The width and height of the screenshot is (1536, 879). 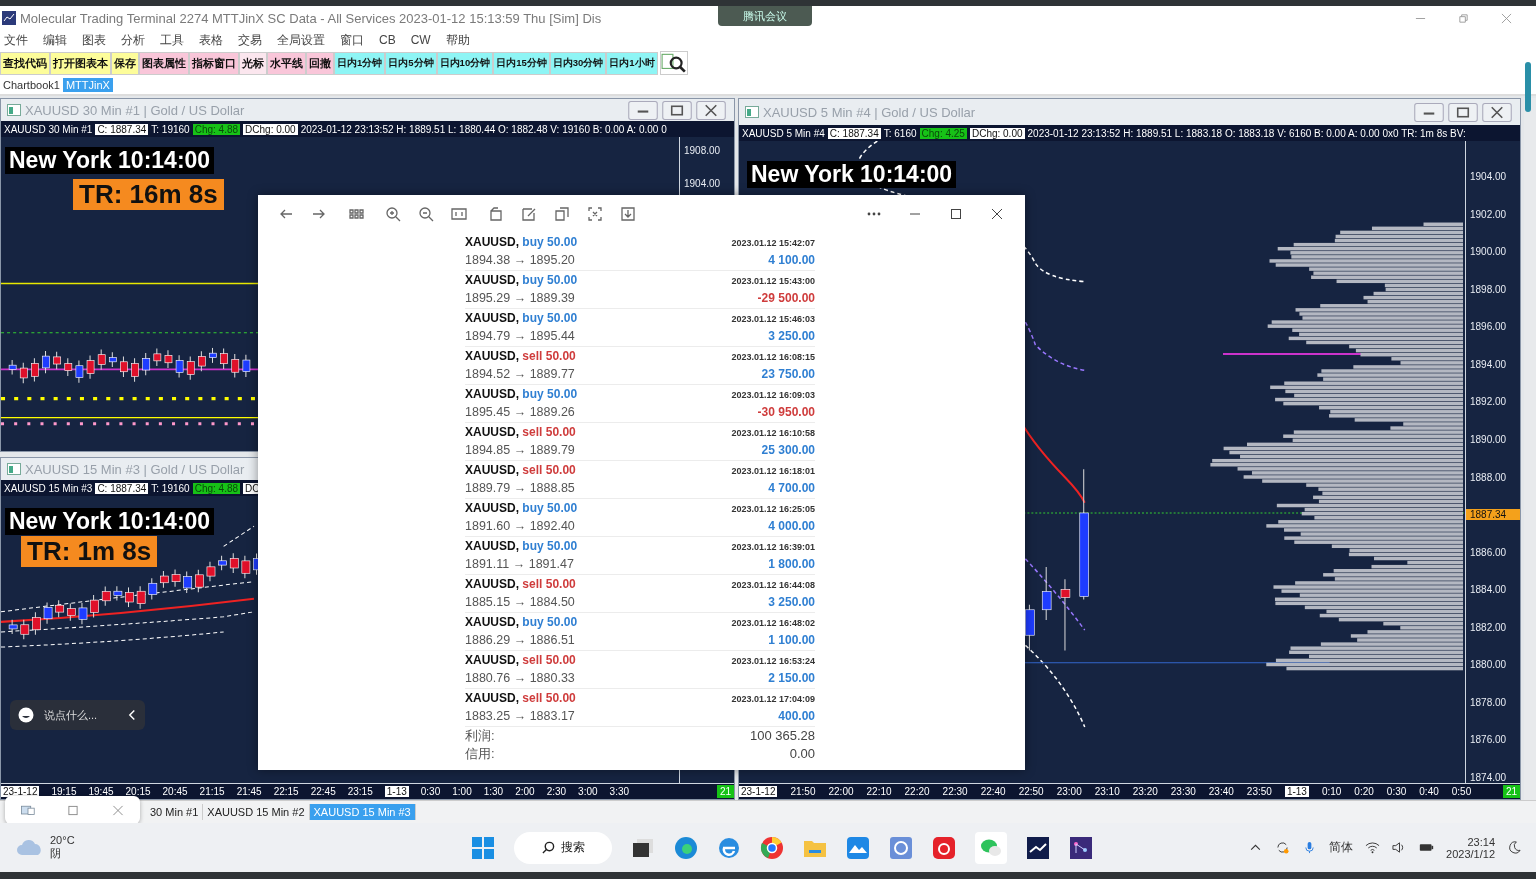 What do you see at coordinates (765, 16) in the screenshot?
I see `meeting-badge: 腾讯会议` at bounding box center [765, 16].